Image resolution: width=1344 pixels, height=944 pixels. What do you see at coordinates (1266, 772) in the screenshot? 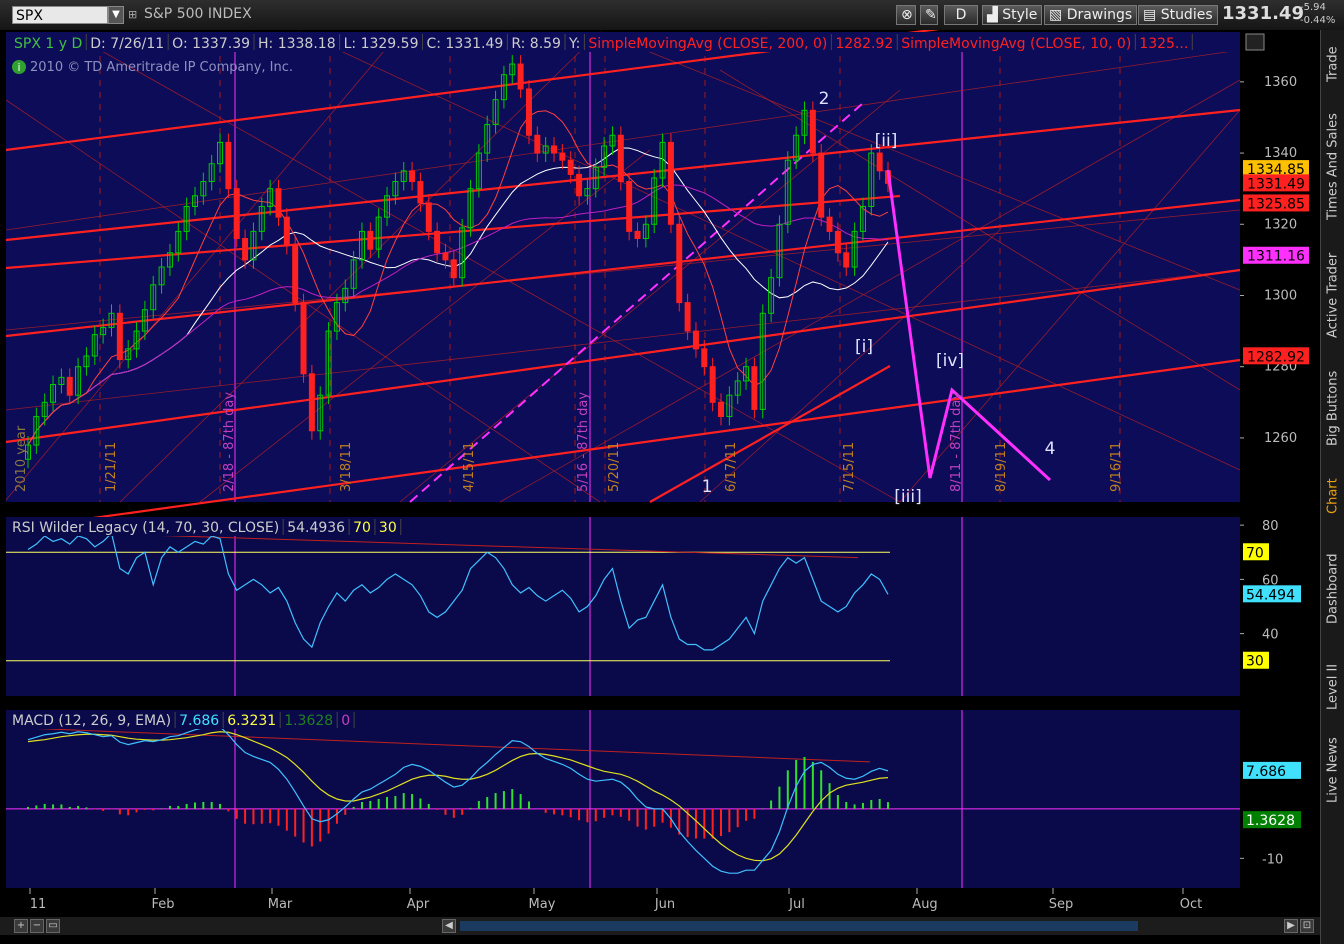
I see `macd-label: 7.686` at bounding box center [1266, 772].